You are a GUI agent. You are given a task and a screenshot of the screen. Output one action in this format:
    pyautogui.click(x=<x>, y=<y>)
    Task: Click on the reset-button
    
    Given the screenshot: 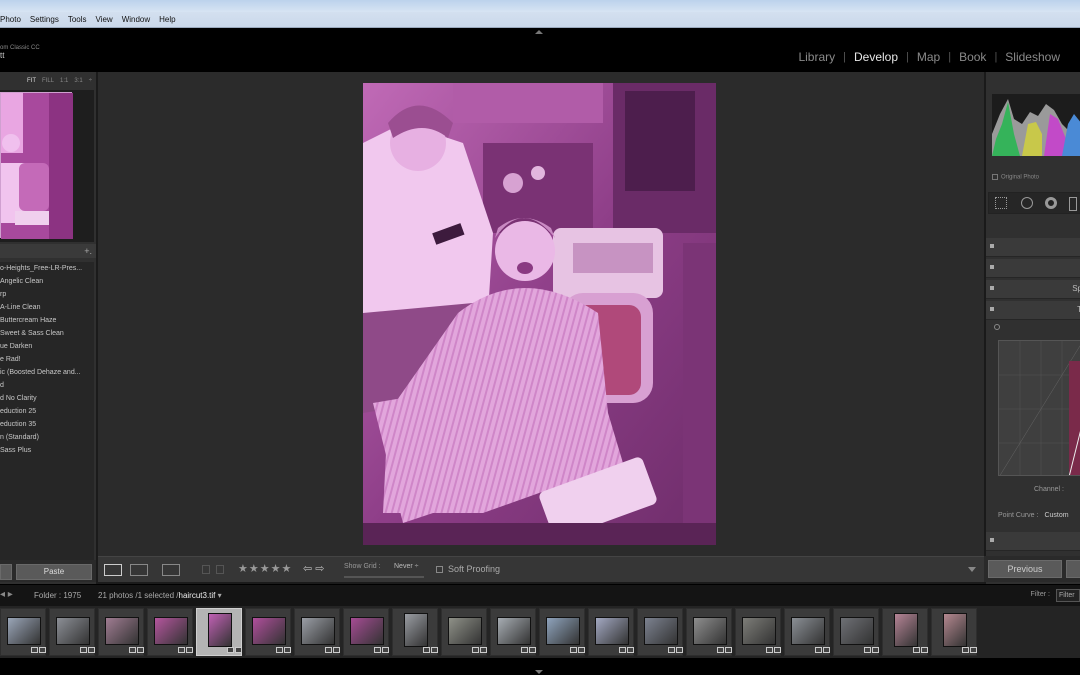 What is the action you would take?
    pyautogui.click(x=1073, y=569)
    